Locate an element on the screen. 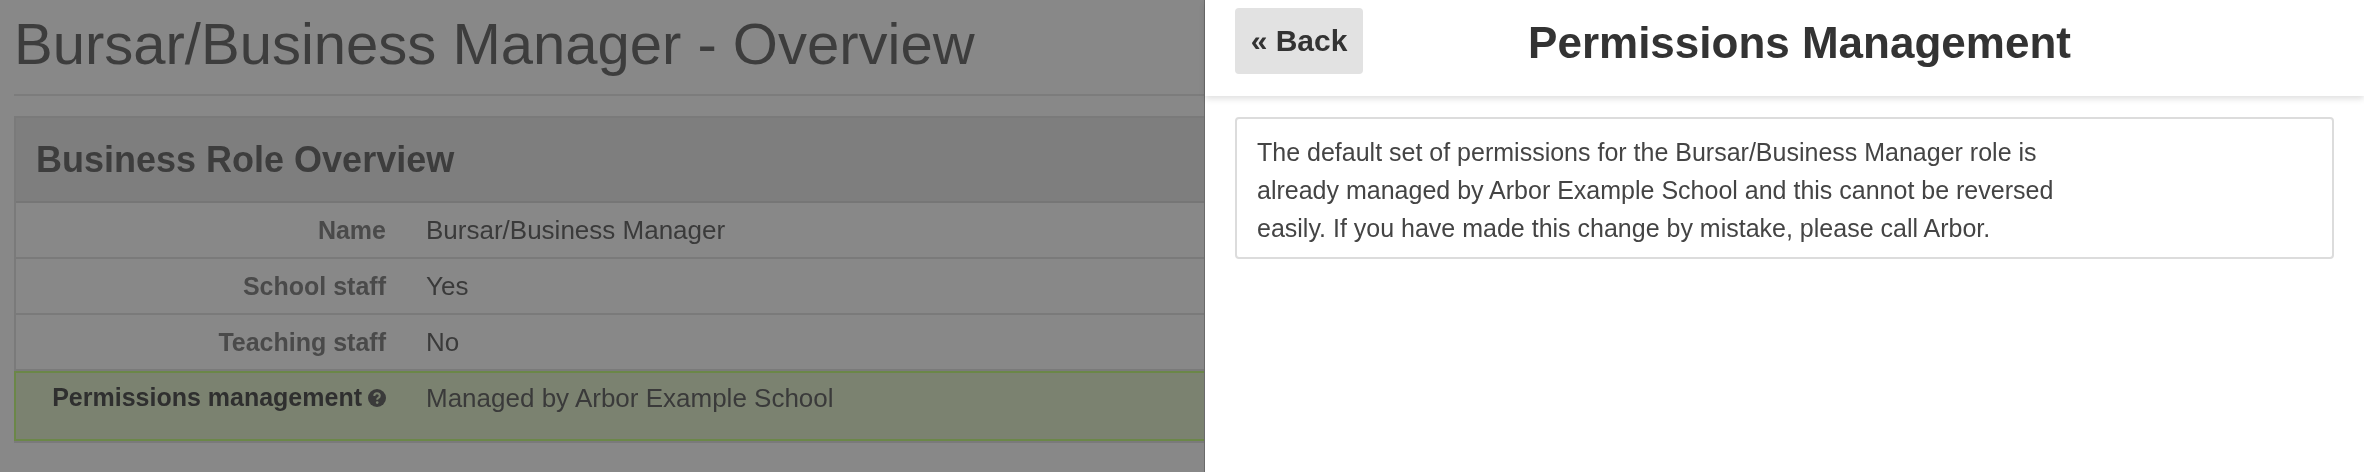 Image resolution: width=2364 pixels, height=472 pixels. field-label: Permissions management is located at coordinates (207, 397).